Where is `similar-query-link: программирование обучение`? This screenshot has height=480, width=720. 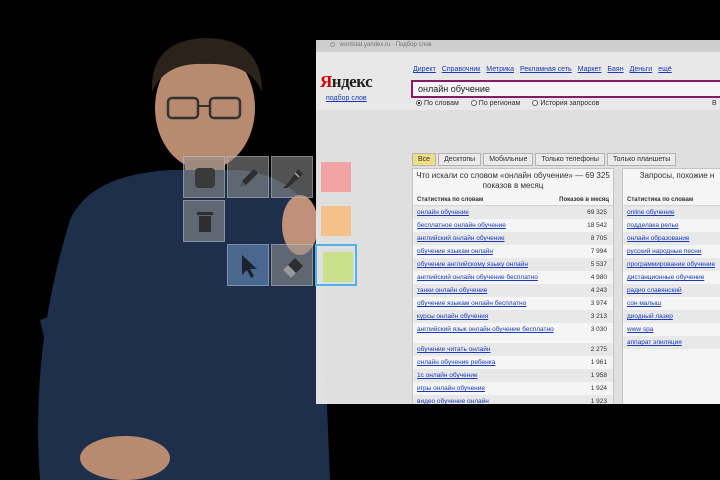
similar-query-link: программирование обучение is located at coordinates (673, 264).